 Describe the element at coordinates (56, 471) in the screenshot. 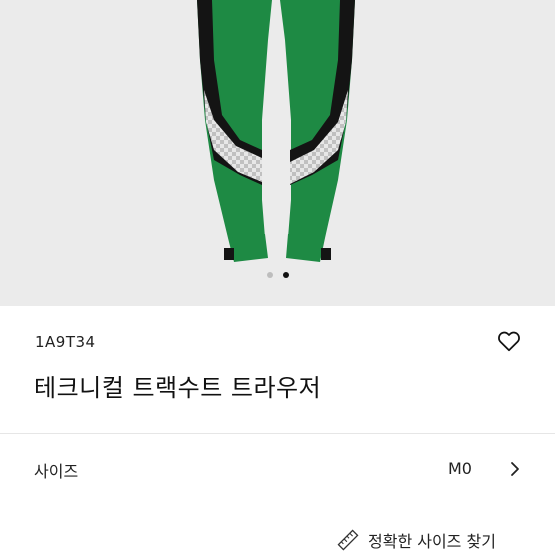

I see `size-label: 사이즈` at that location.